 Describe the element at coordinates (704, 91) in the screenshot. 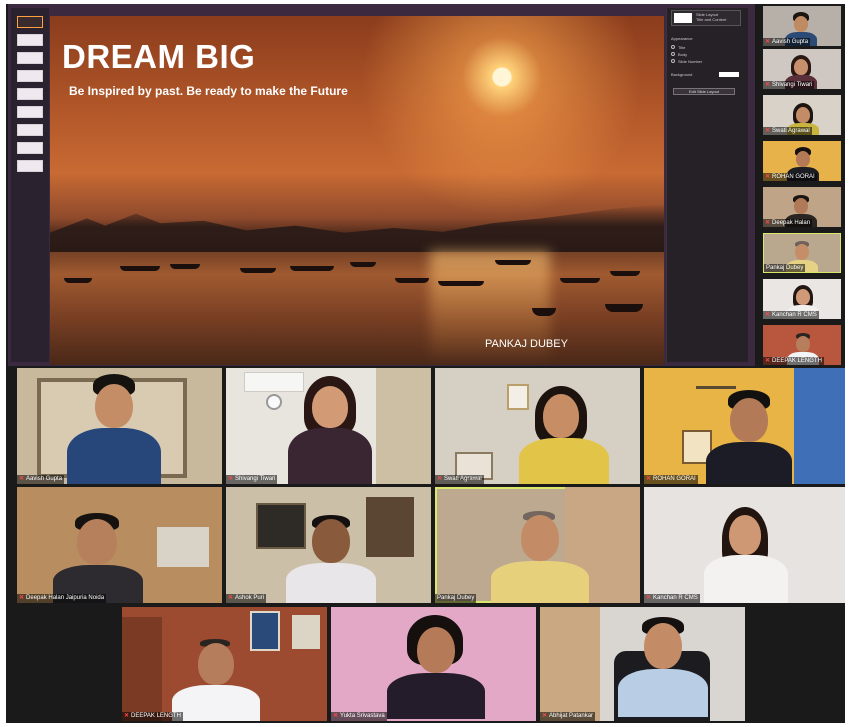

I see `edit-slide-layout-button: Edit Slide Layout` at that location.